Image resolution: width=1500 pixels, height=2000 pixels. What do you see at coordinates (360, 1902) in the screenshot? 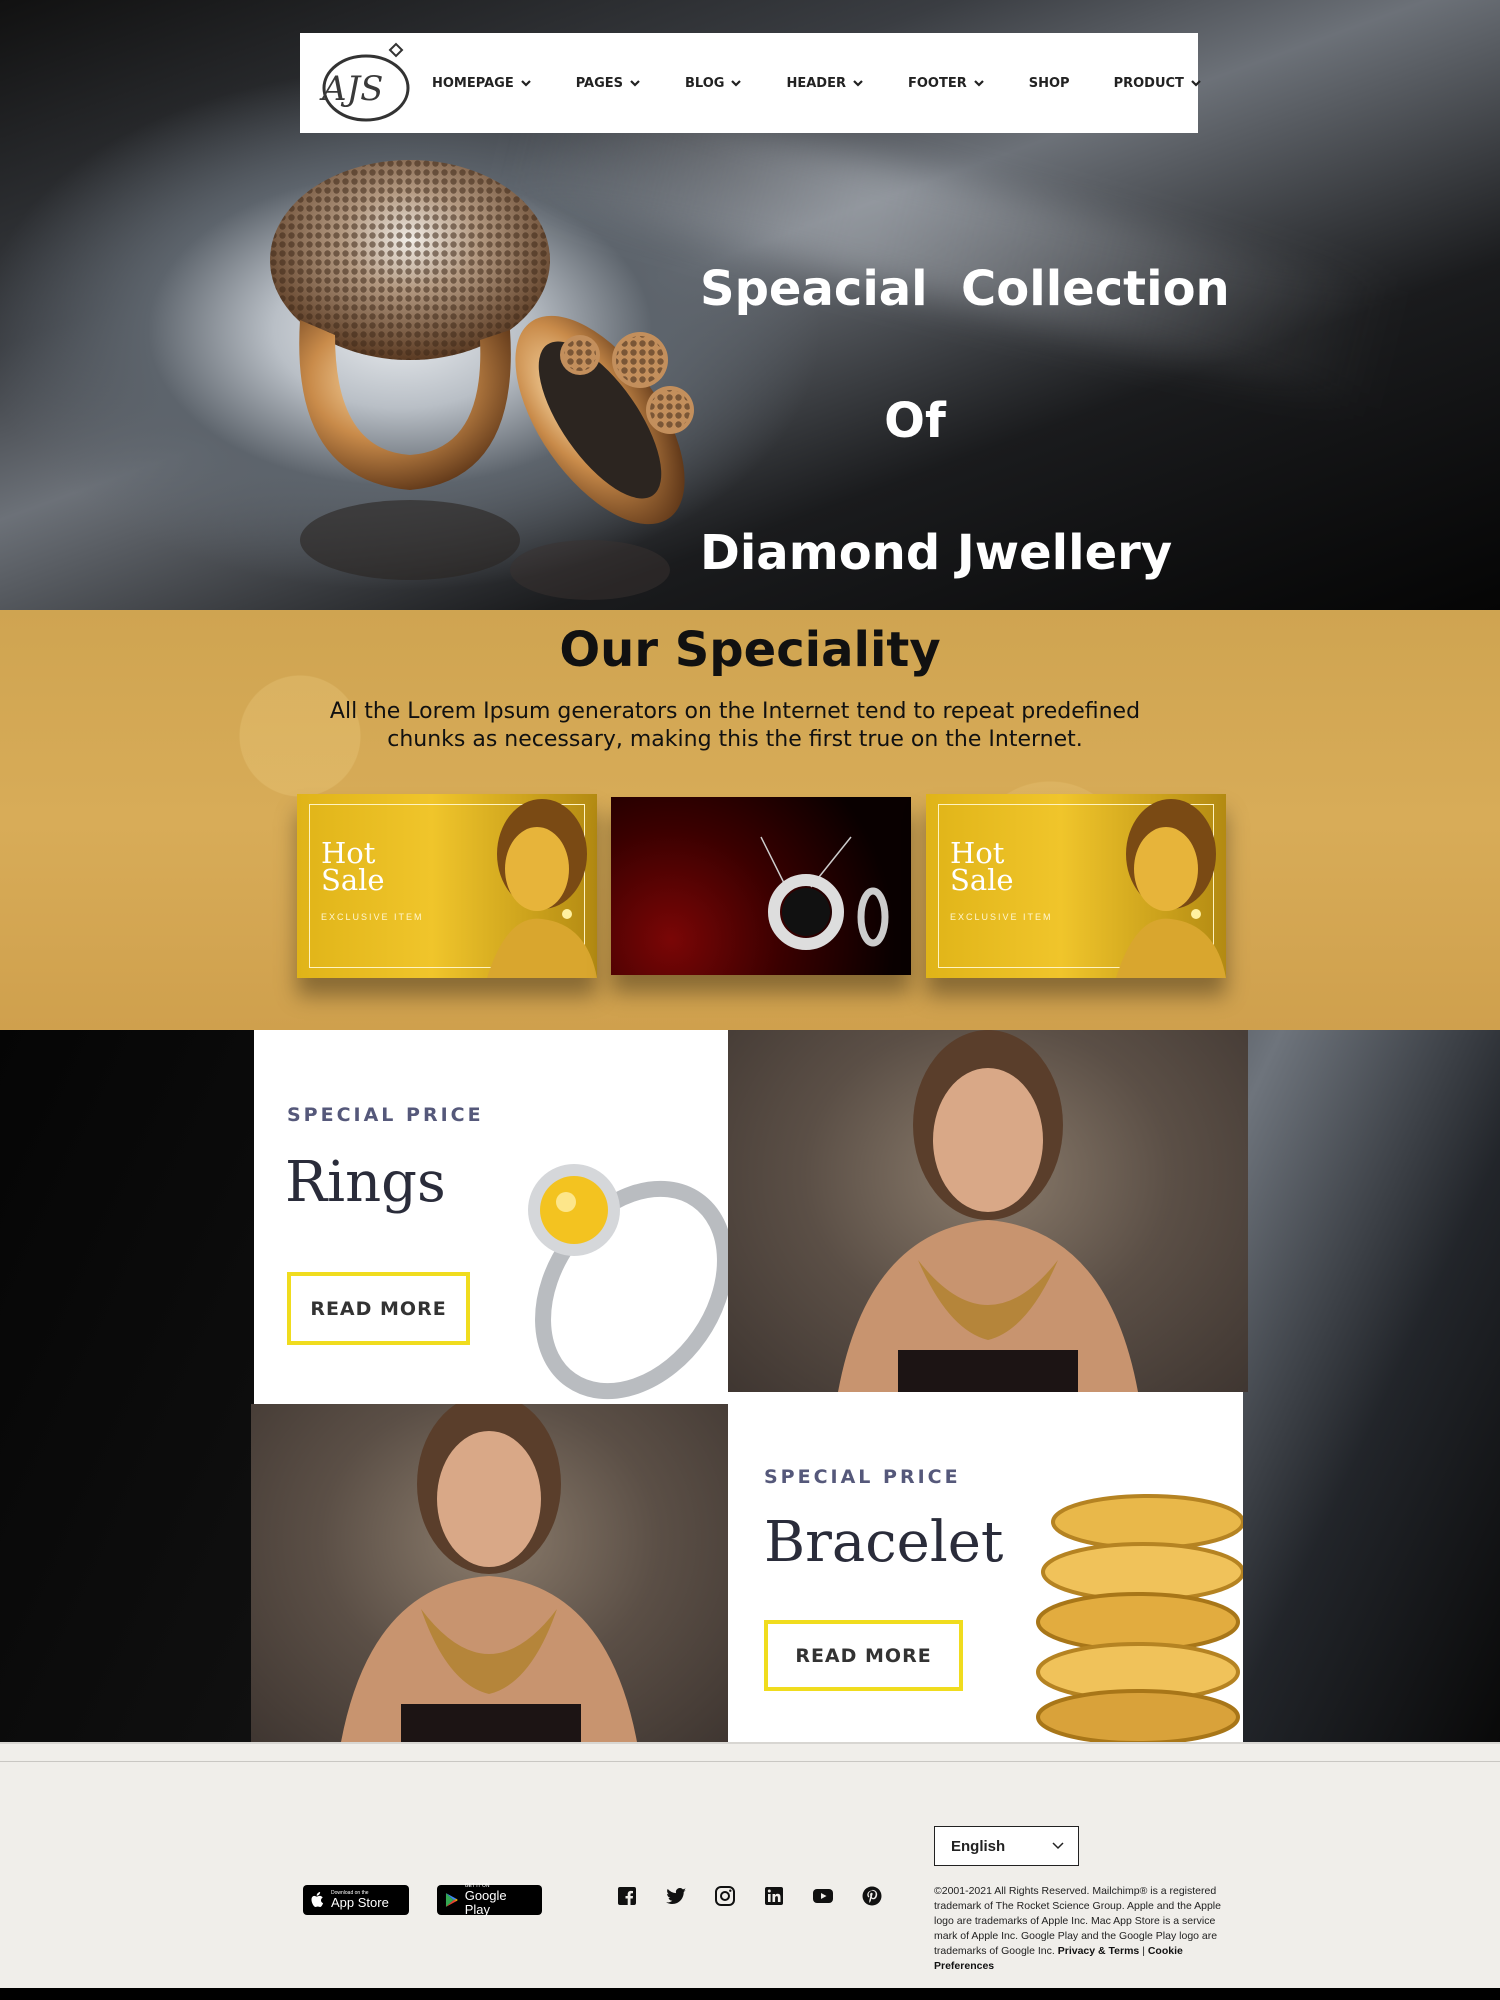
I see `app-store-big: App Store` at bounding box center [360, 1902].